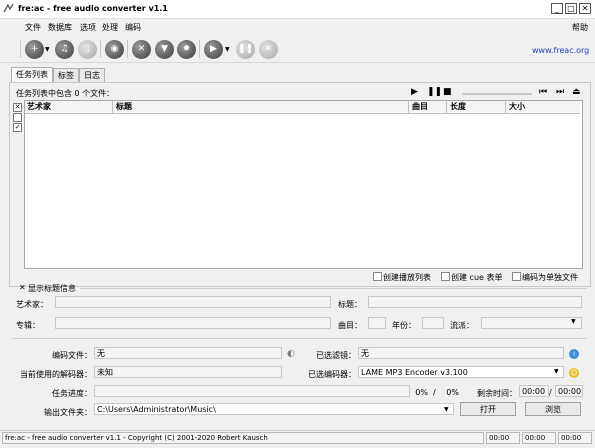 Image resolution: width=595 pixels, height=448 pixels. Describe the element at coordinates (461, 372) in the screenshot. I see `encoder-select: LAME MP3 Encoder v3.100` at that location.